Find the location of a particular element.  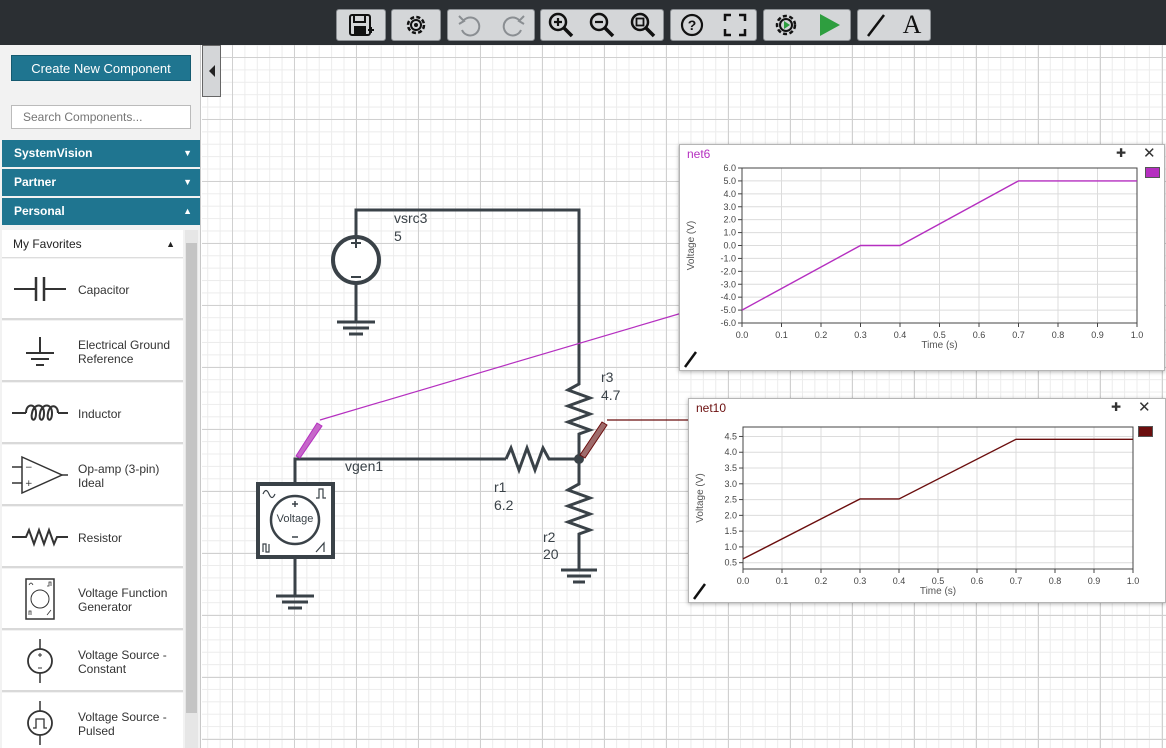

y-tick-label: -5.0 is located at coordinates (728, 310).